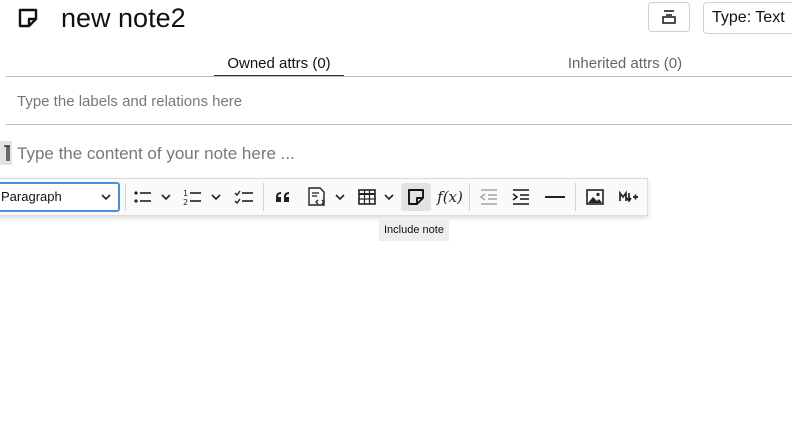 The height and width of the screenshot is (422, 792). I want to click on hoist-button, so click(669, 17).